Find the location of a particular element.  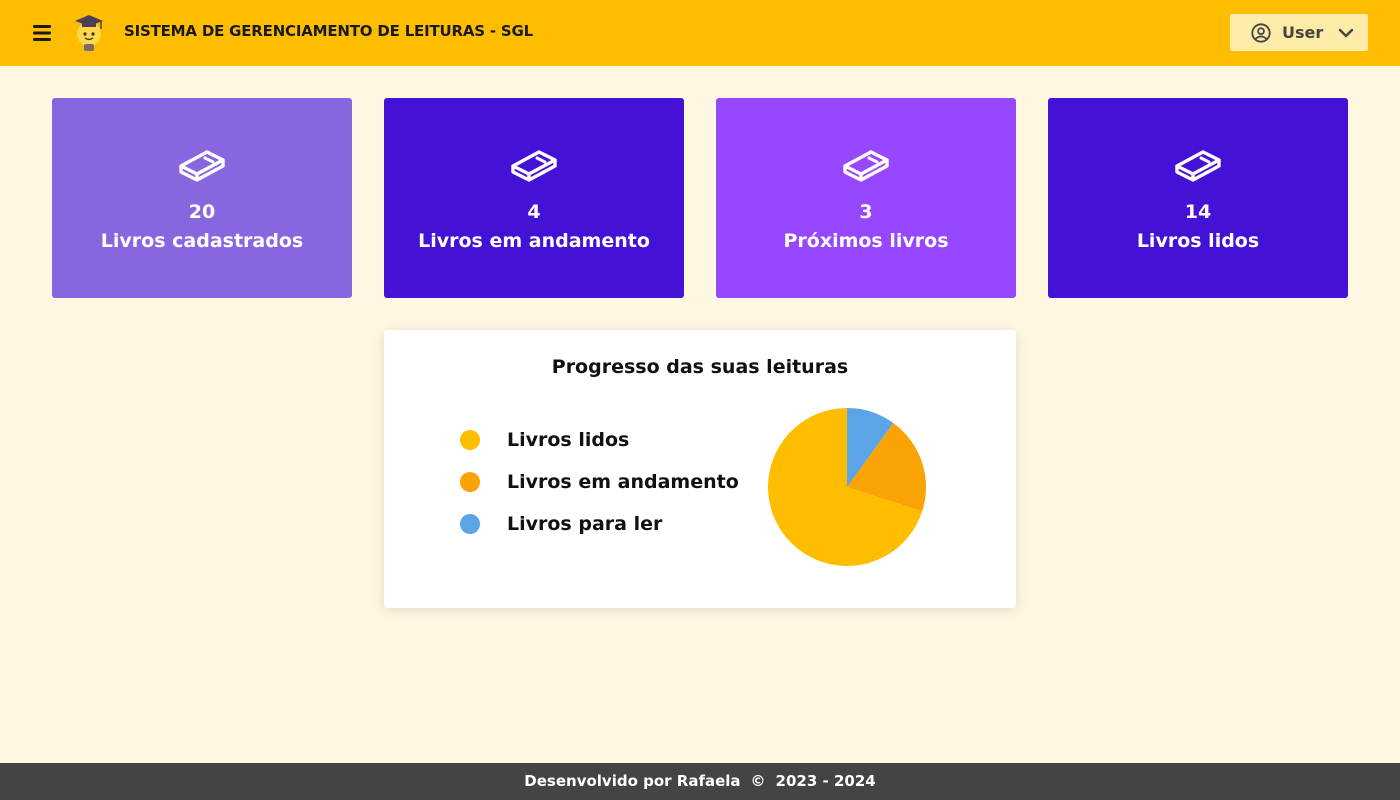

legend-label: Livros em andamento is located at coordinates (623, 482).